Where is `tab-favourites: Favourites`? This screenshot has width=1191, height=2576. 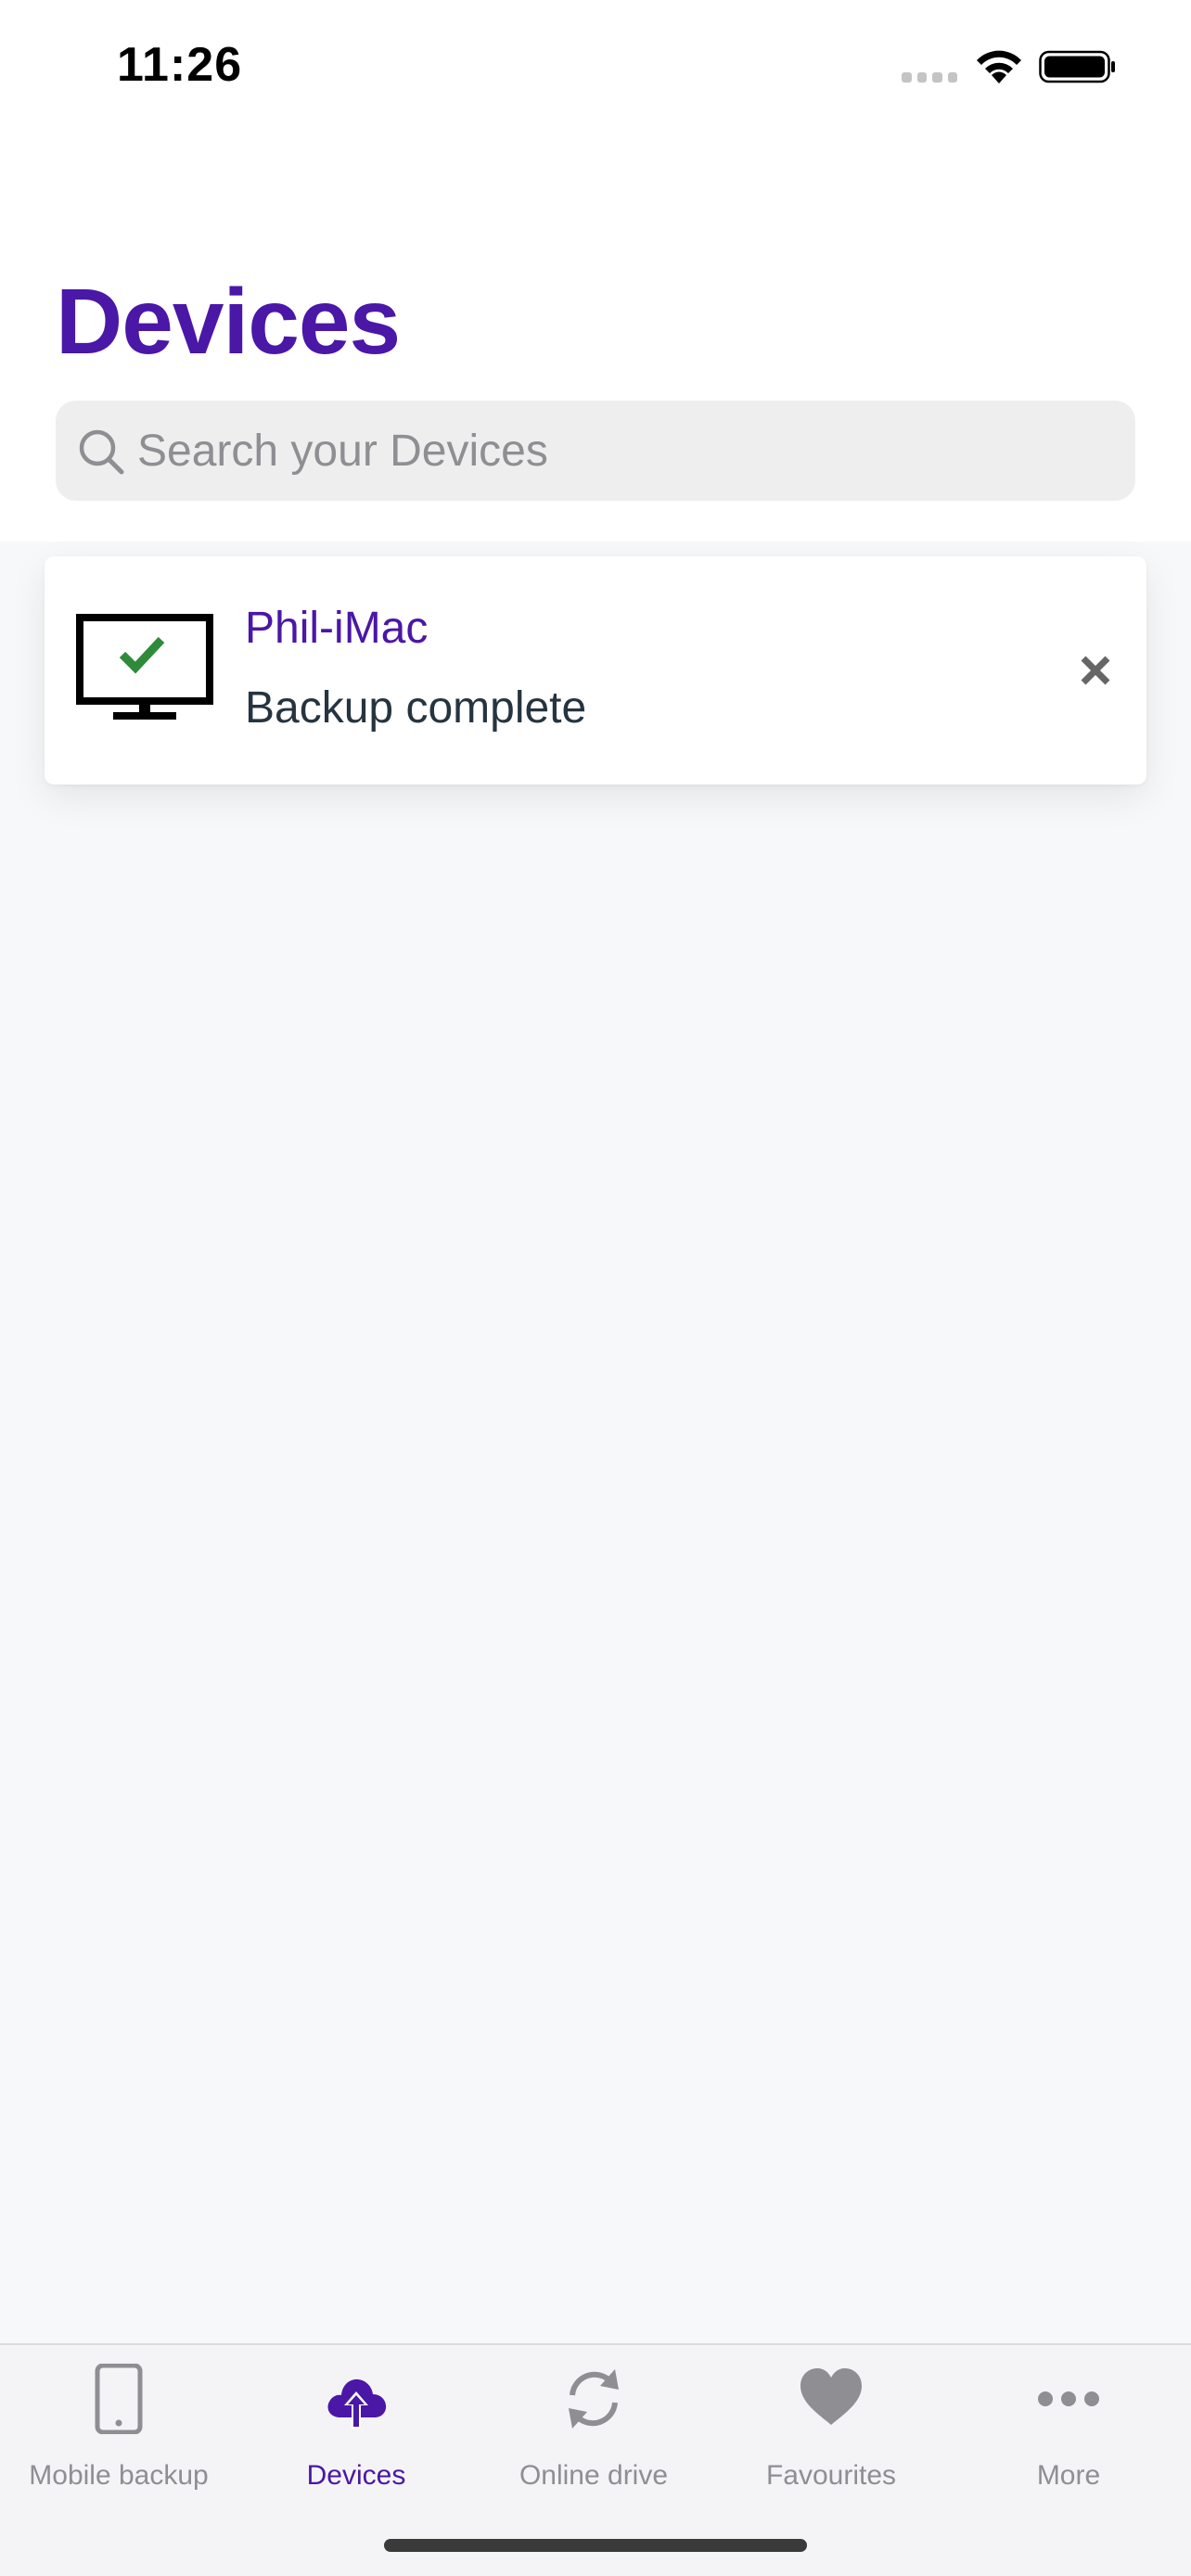
tab-favourites: Favourites is located at coordinates (831, 2424).